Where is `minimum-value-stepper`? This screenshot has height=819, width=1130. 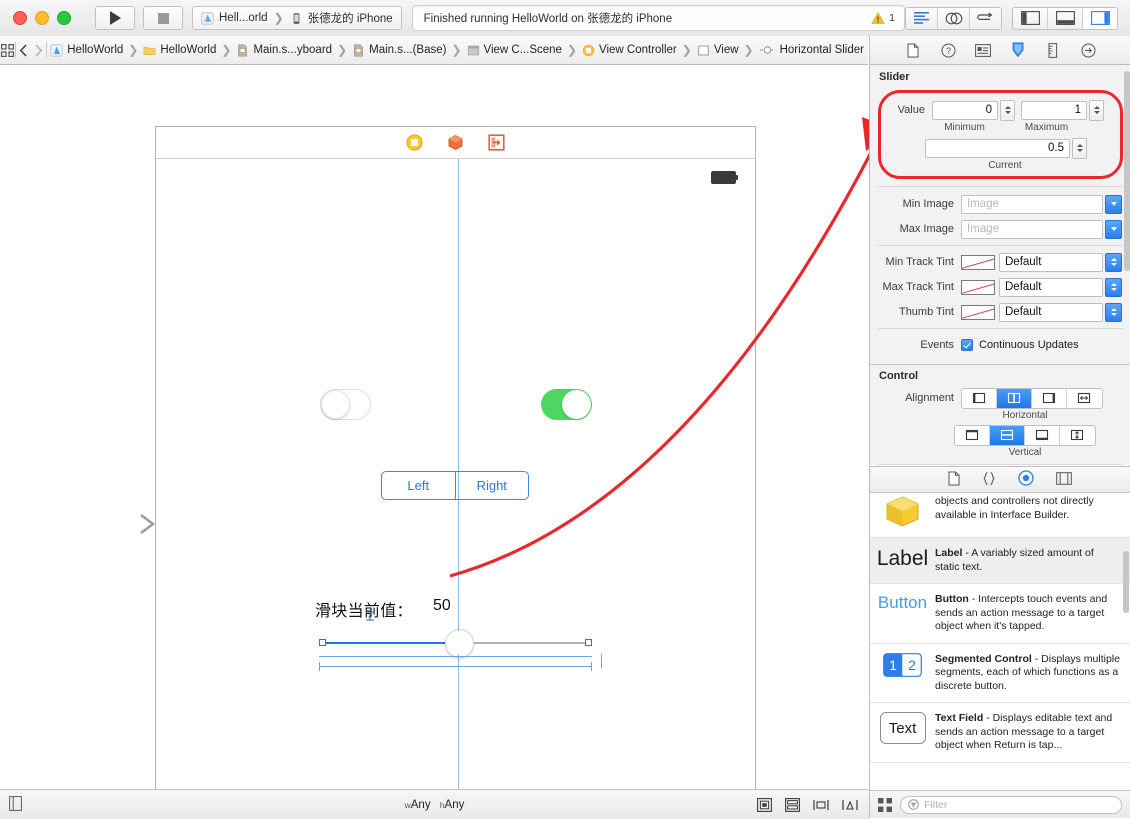 minimum-value-stepper is located at coordinates (1007, 110).